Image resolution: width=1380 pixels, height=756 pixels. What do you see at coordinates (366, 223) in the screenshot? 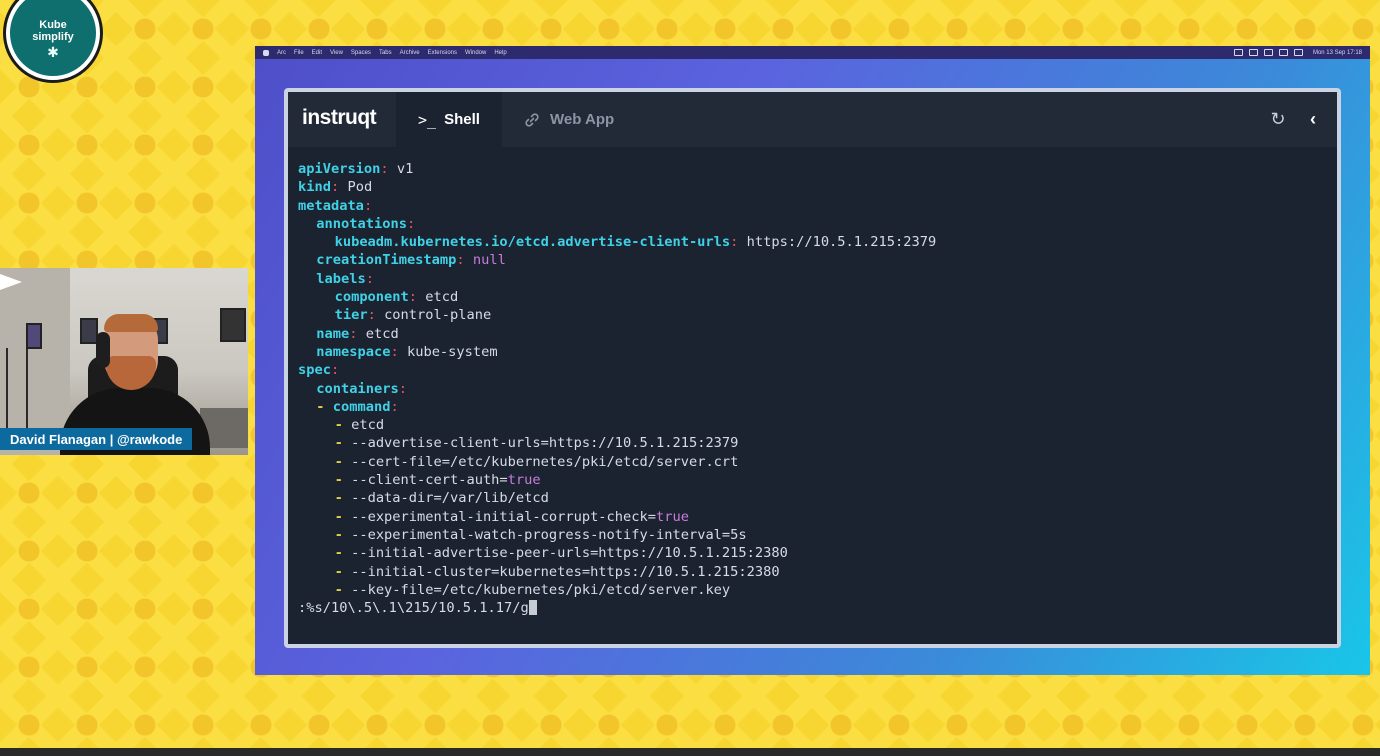
I see `yaml-line: annotations:` at bounding box center [366, 223].